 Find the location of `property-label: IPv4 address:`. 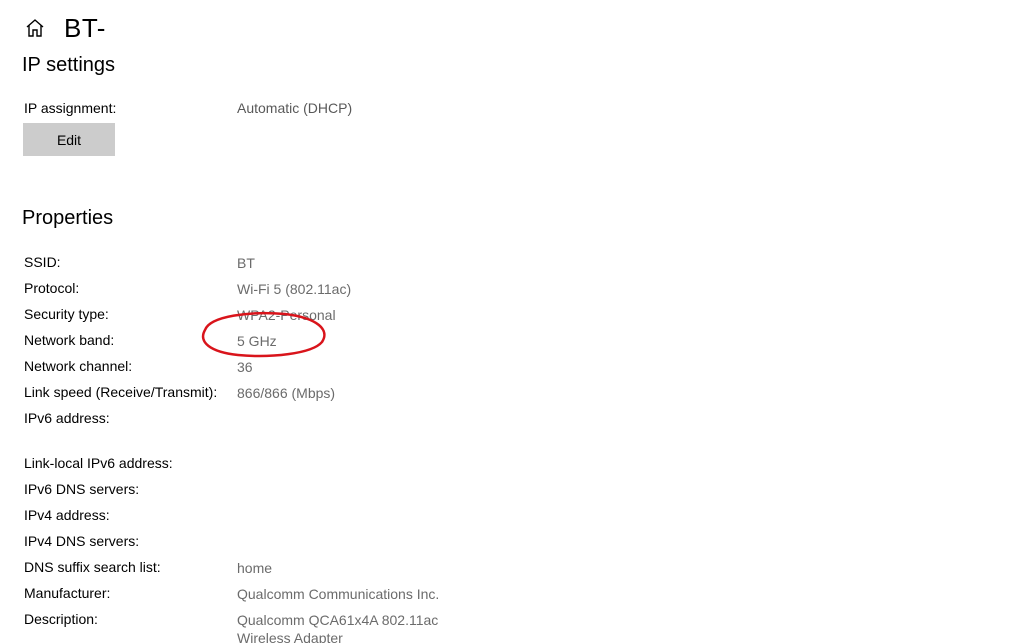

property-label: IPv4 address: is located at coordinates (67, 515).